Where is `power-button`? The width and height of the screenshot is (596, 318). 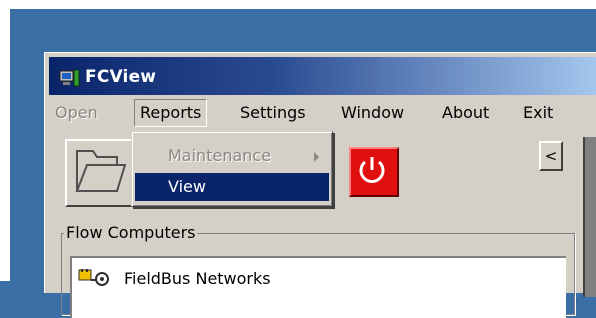
power-button is located at coordinates (374, 172).